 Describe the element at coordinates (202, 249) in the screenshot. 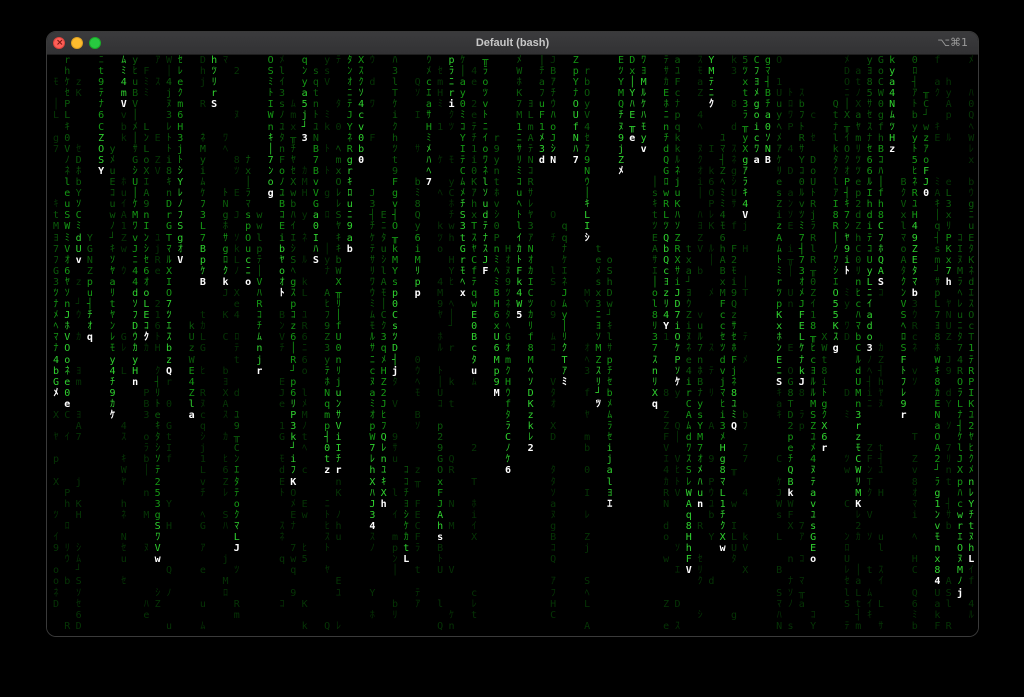

I see `rain-glyph: B` at that location.